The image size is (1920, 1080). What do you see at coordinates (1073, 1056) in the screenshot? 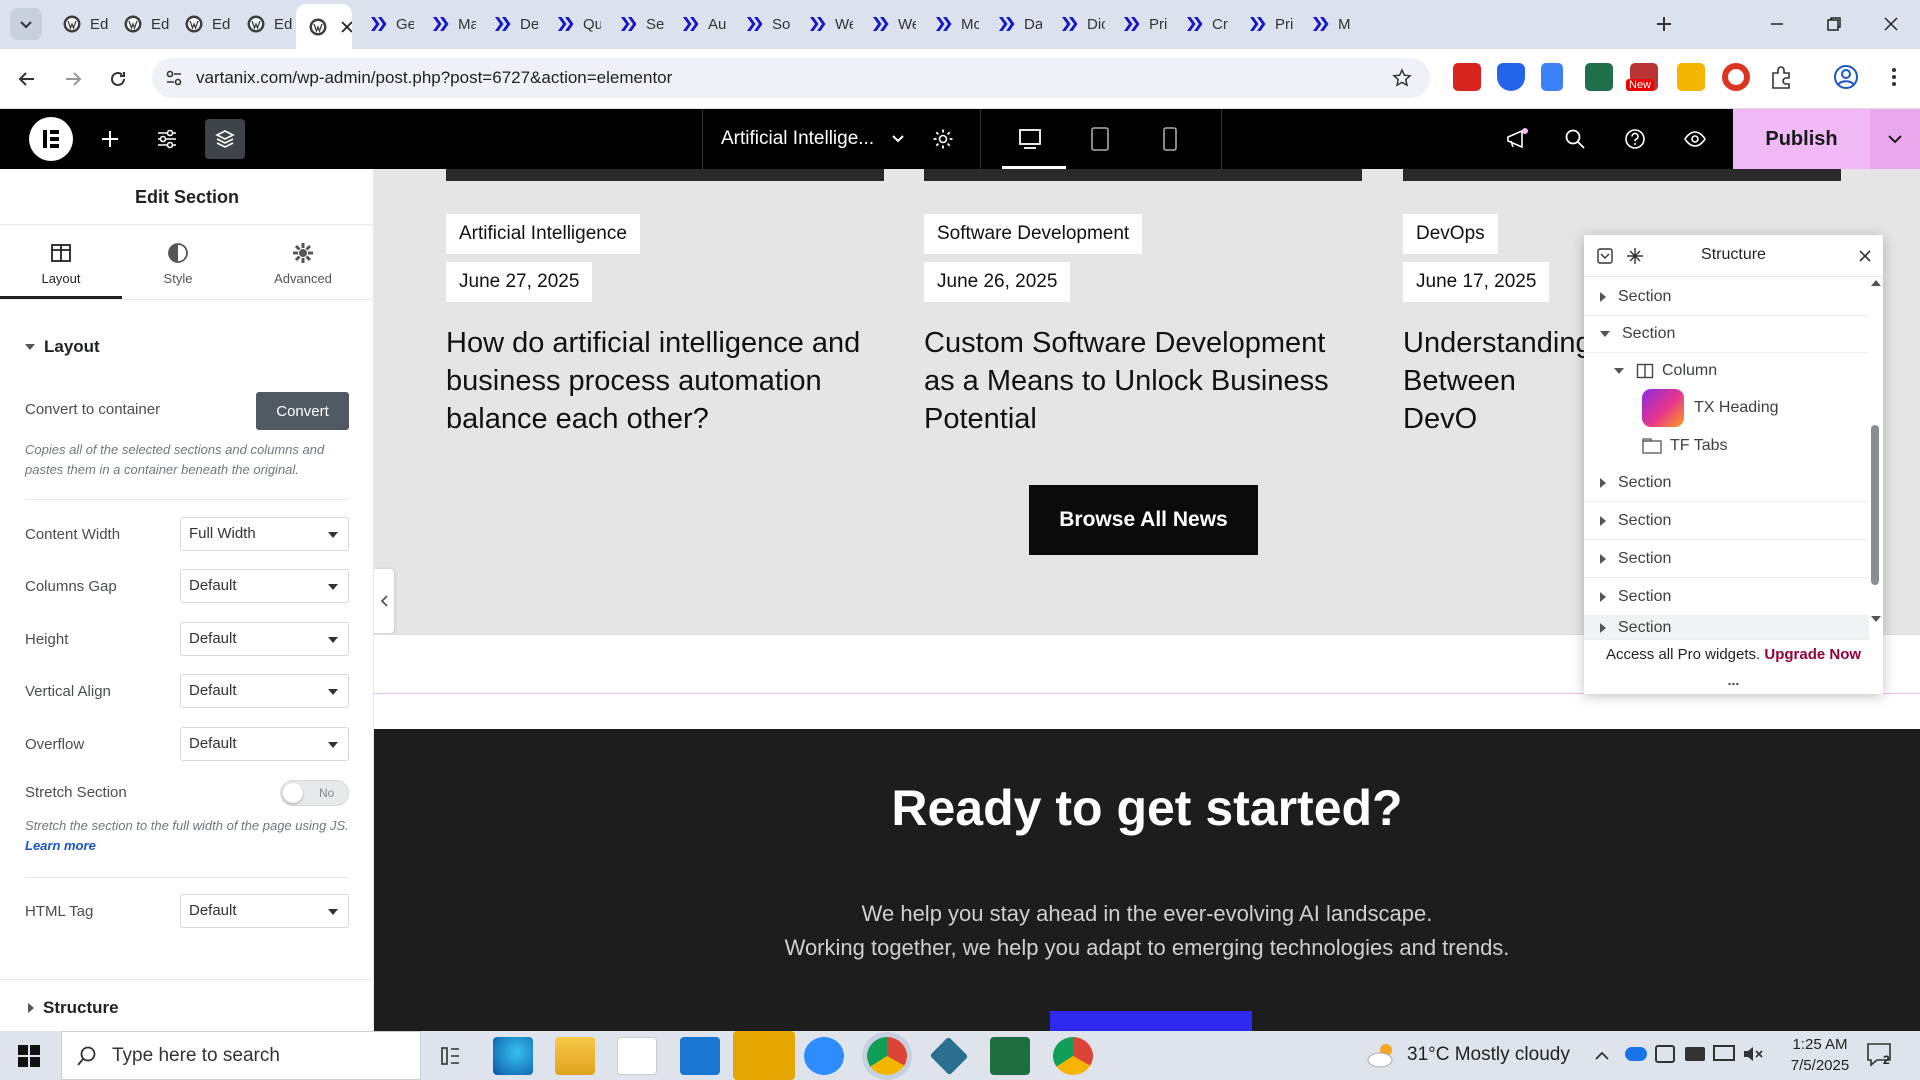
I see `chrome-profile-icon` at bounding box center [1073, 1056].